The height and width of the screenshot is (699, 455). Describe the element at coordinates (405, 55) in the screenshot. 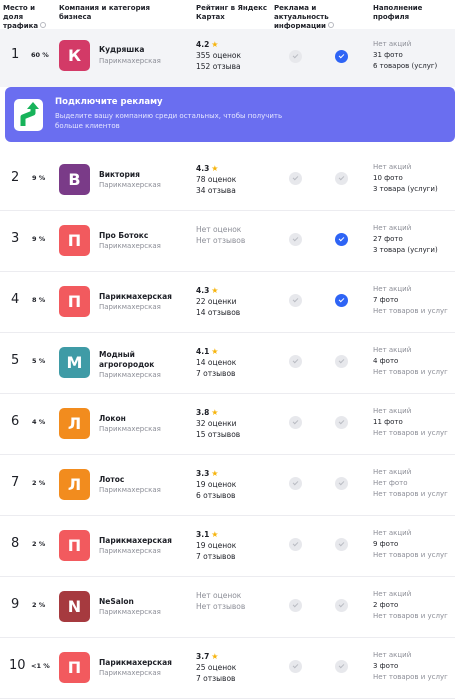

I see `profile-fill: Нет акций 31 фото 6 товаров (услуг)` at that location.